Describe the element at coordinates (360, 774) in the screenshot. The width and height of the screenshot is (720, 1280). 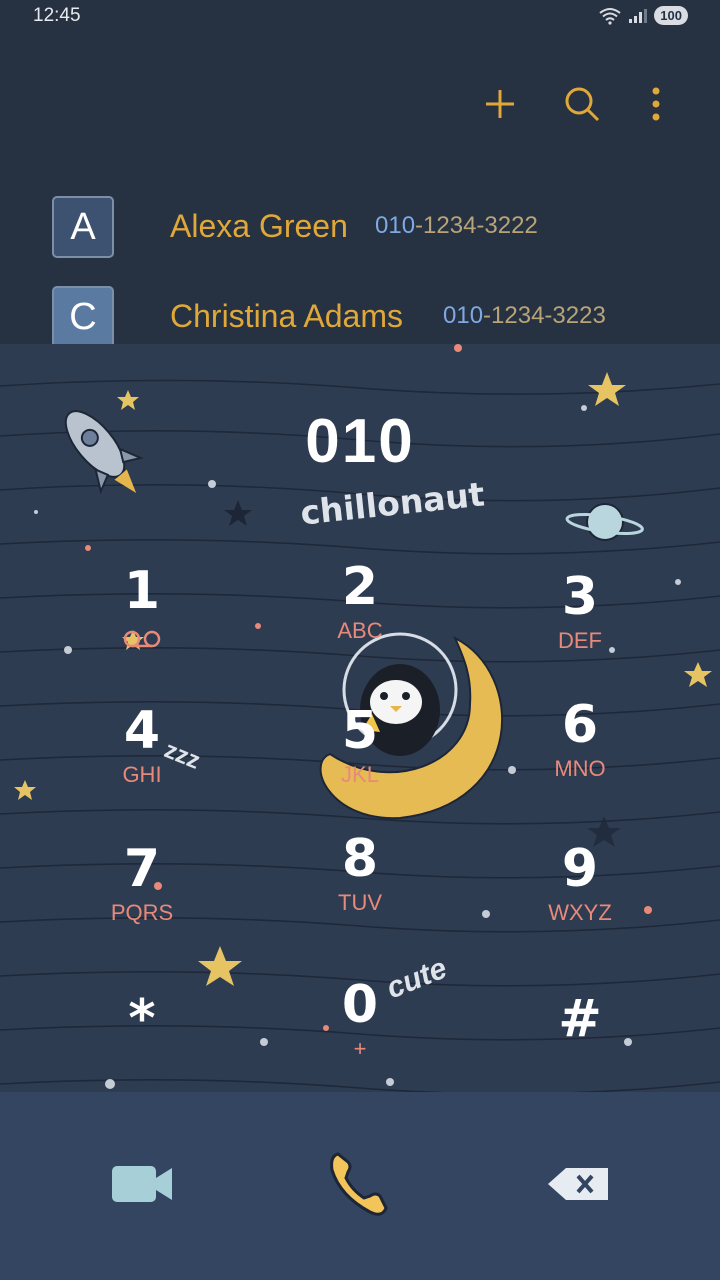
I see `key-letters: JKL` at that location.